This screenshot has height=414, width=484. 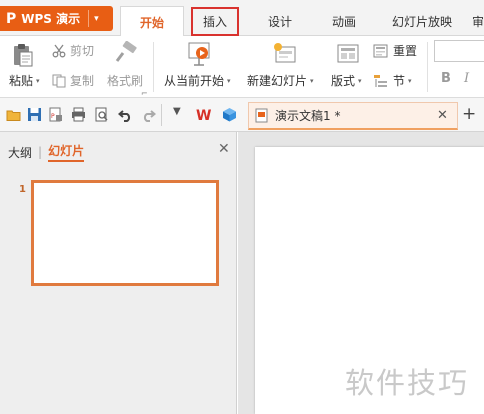 What do you see at coordinates (152, 21) in the screenshot?
I see `tab-home: 开始` at bounding box center [152, 21].